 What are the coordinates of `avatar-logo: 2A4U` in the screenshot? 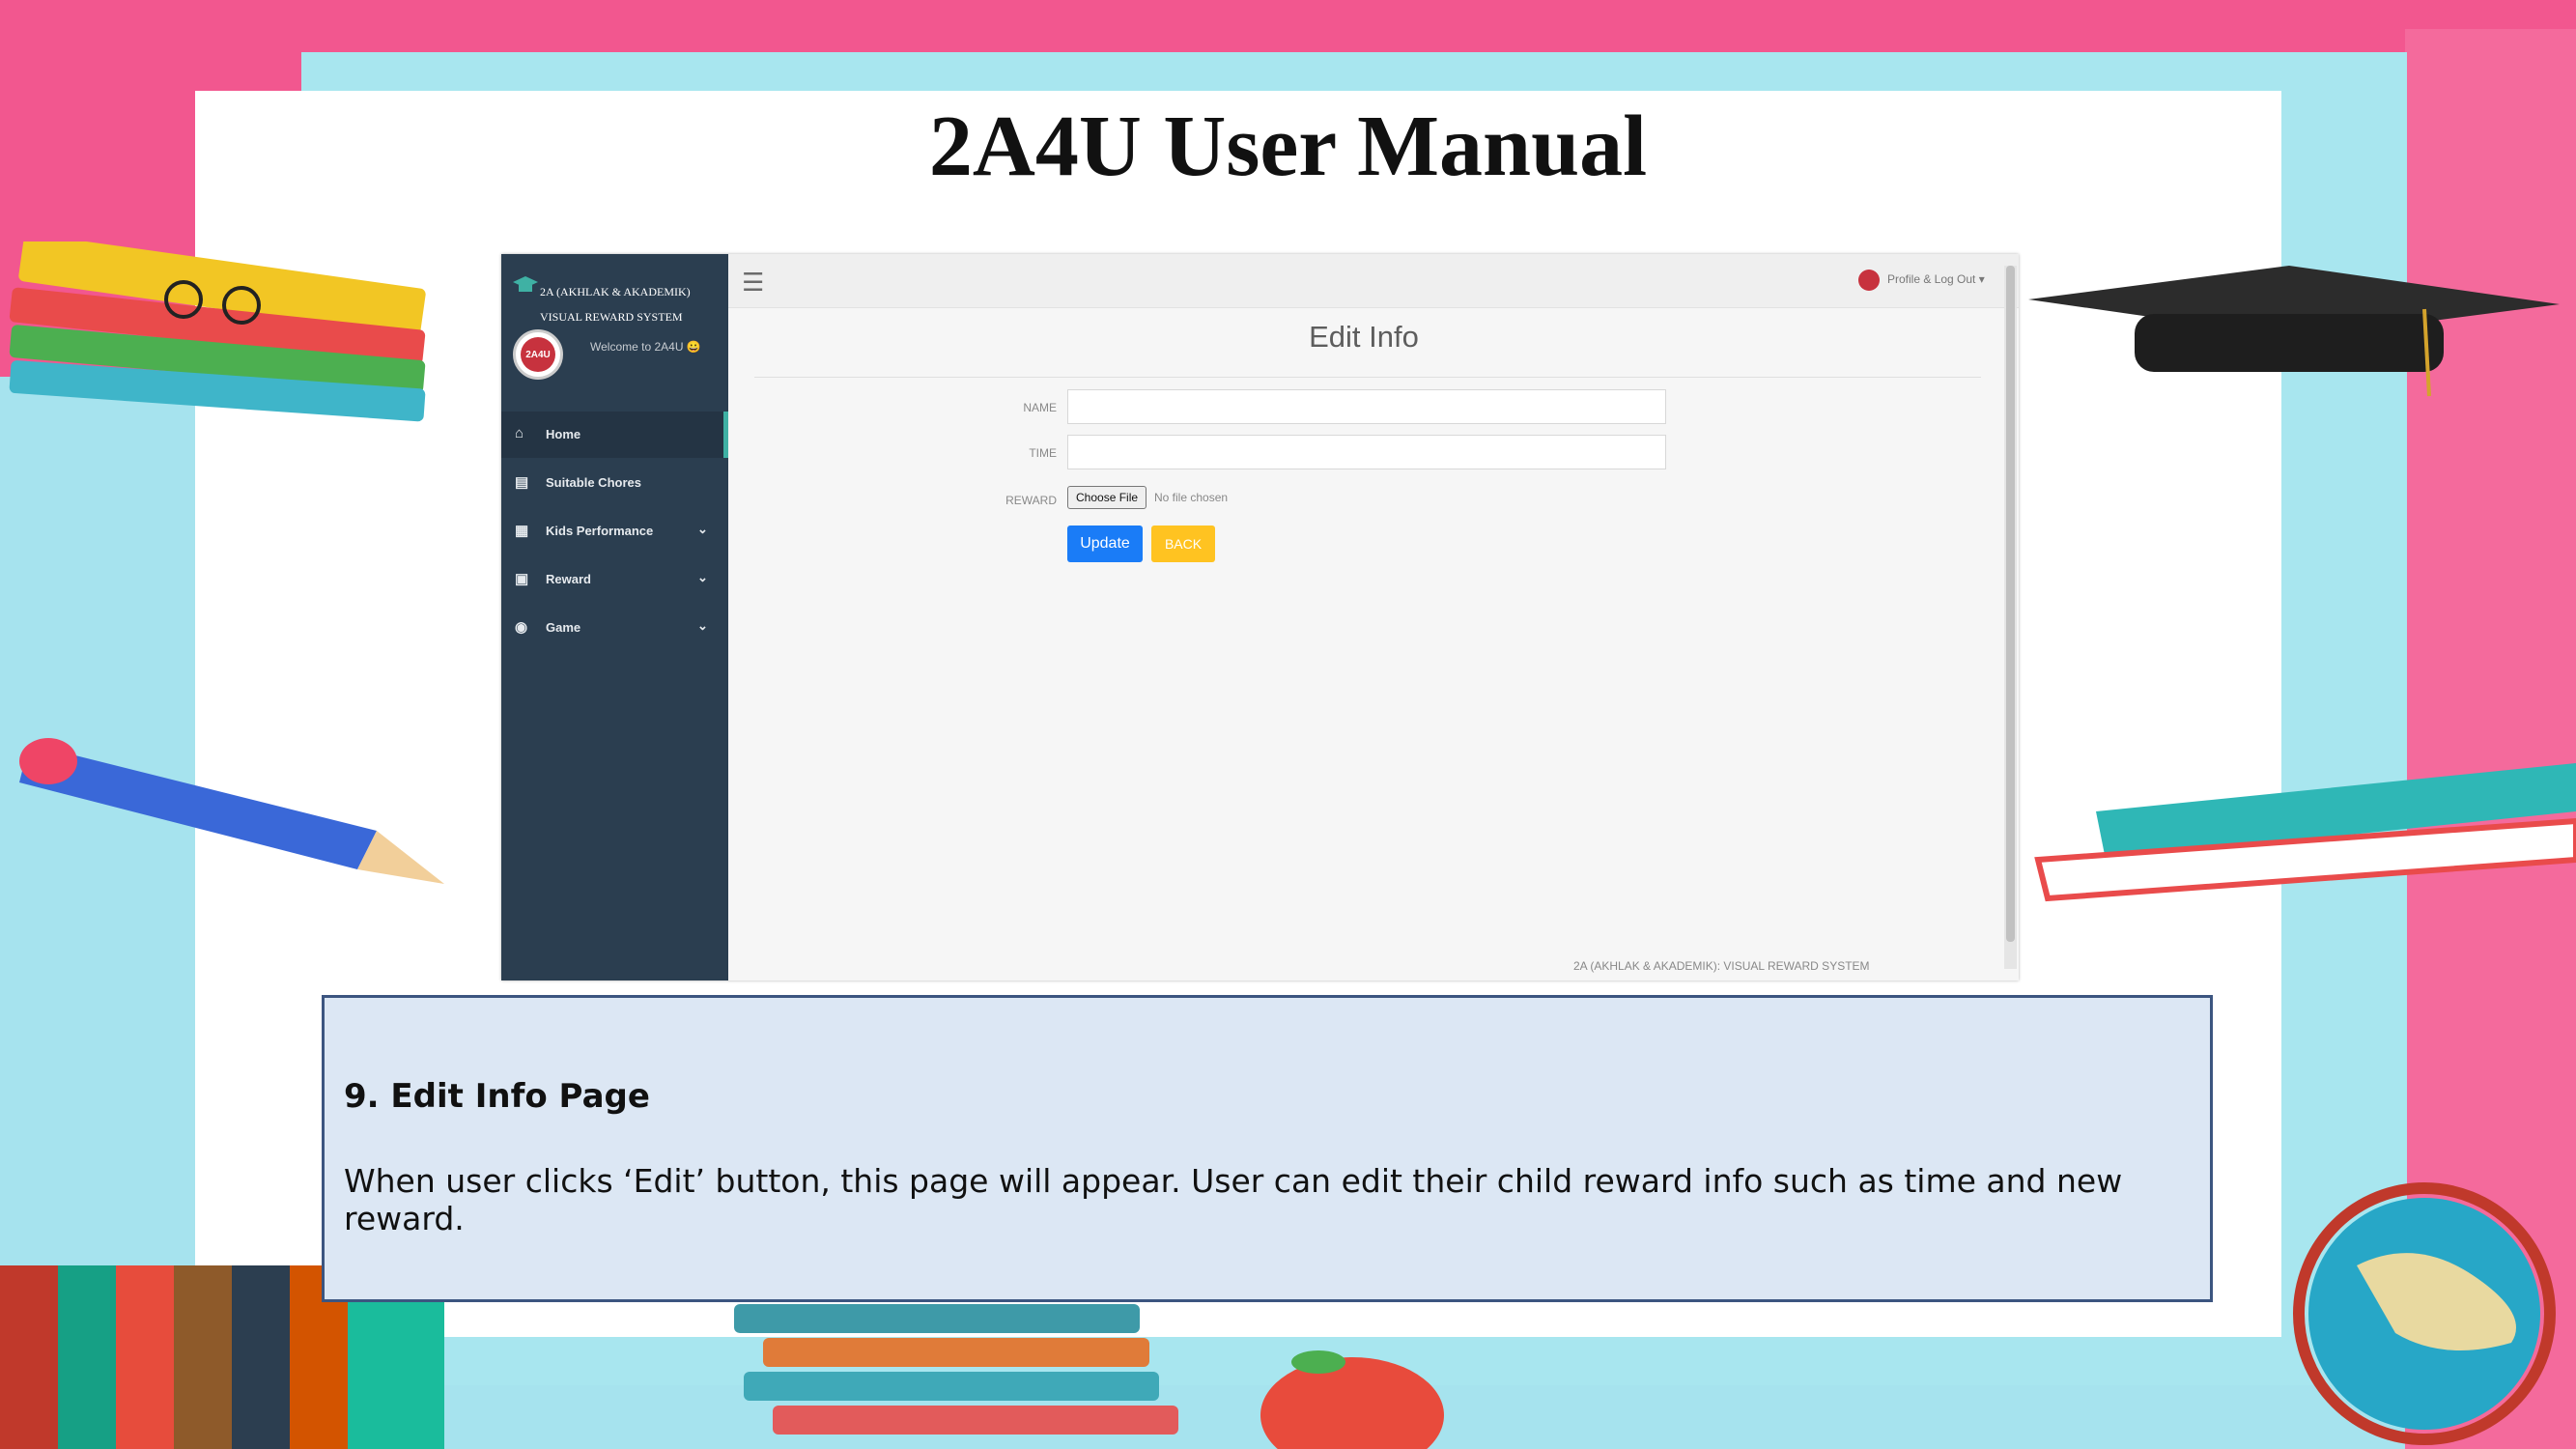 It's located at (538, 354).